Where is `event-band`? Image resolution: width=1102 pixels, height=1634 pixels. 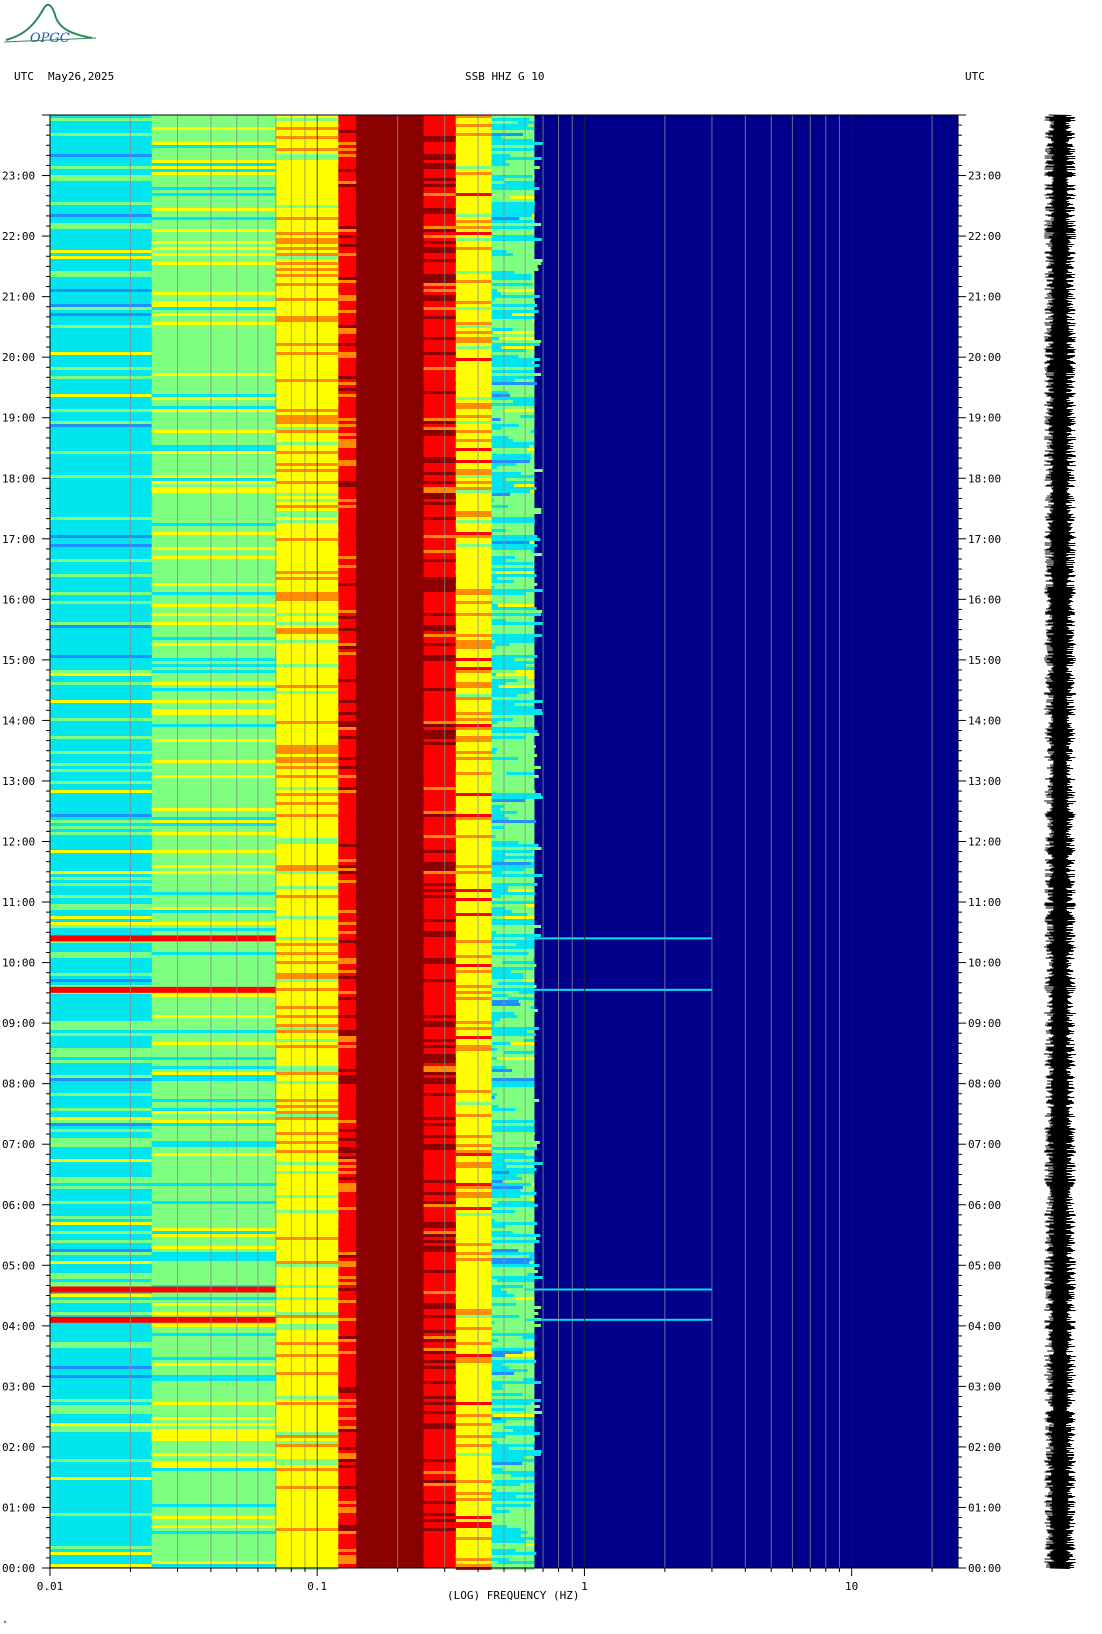 event-band is located at coordinates (618, 938).